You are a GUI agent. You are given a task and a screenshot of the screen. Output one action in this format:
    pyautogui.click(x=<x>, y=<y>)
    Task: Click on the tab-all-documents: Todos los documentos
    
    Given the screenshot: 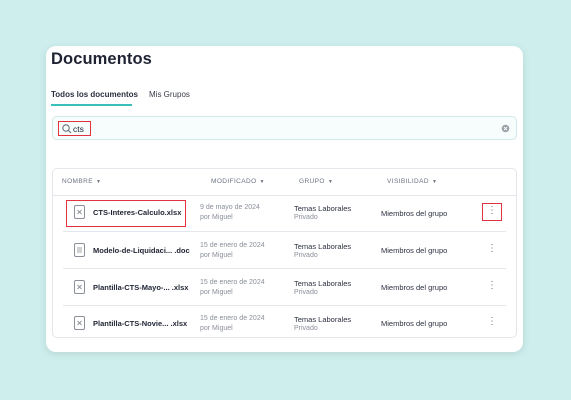 What is the action you would take?
    pyautogui.click(x=94, y=94)
    